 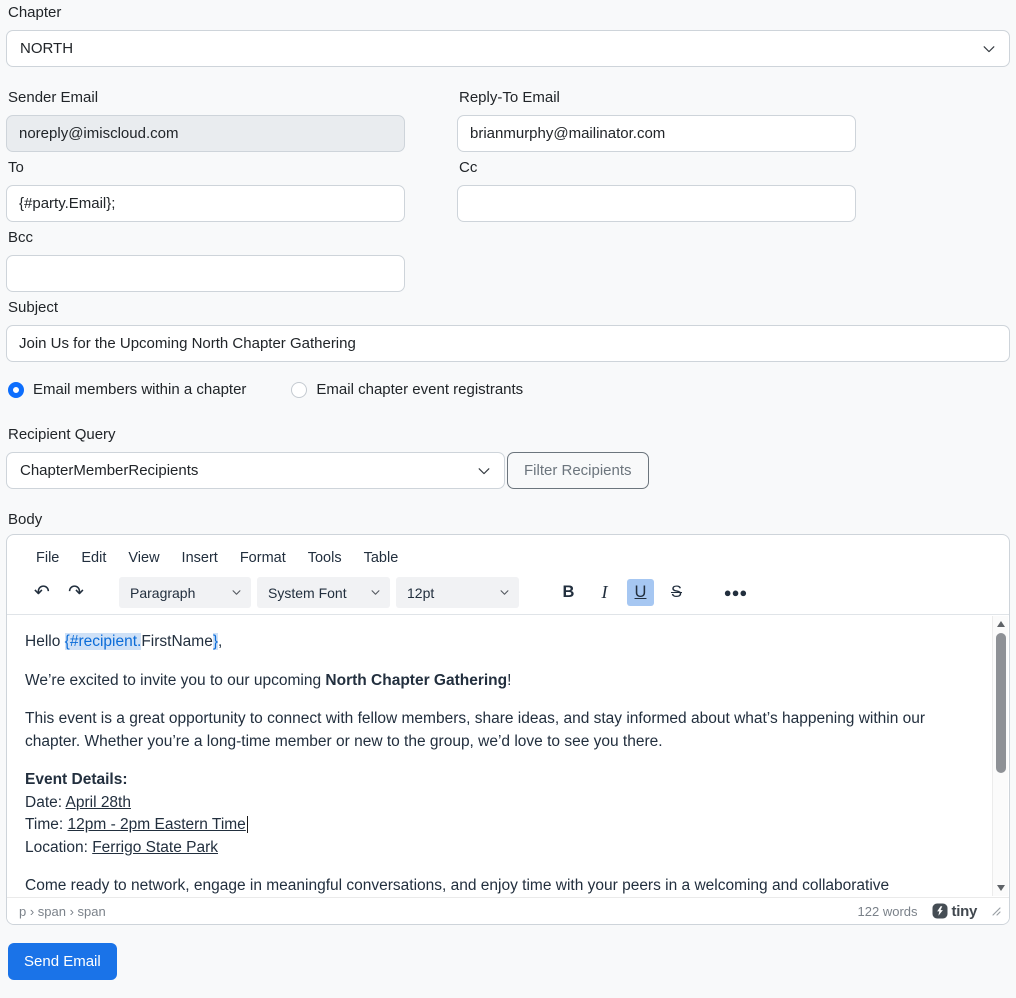 I want to click on bcc-group: Bcc, so click(x=205, y=259).